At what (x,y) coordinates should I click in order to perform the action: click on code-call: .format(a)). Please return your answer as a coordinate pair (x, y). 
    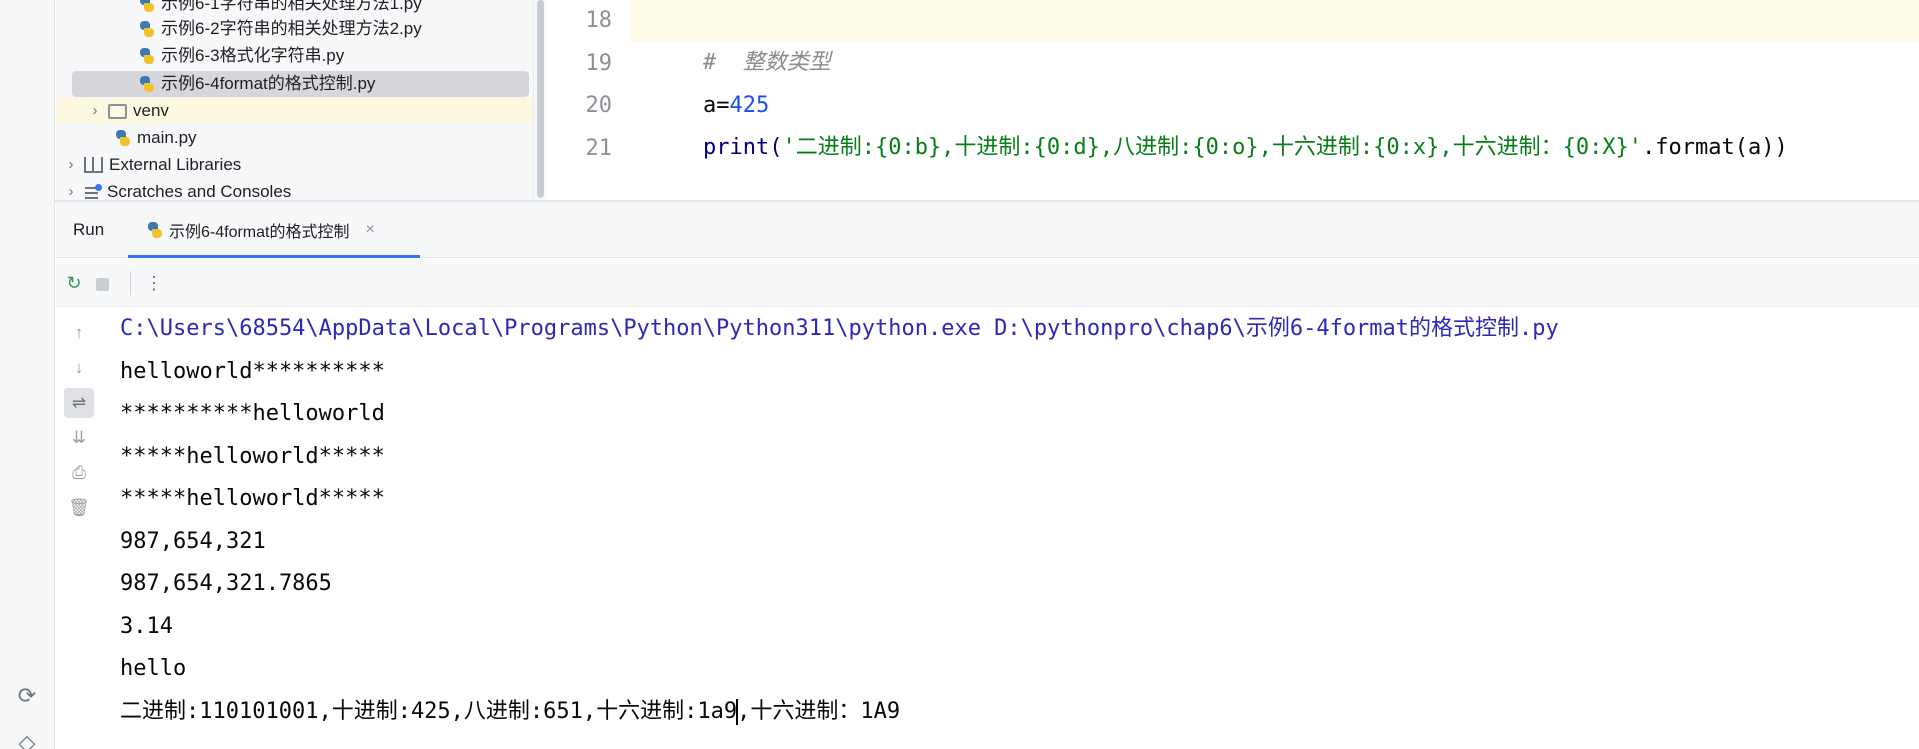
    Looking at the image, I should click on (1715, 147).